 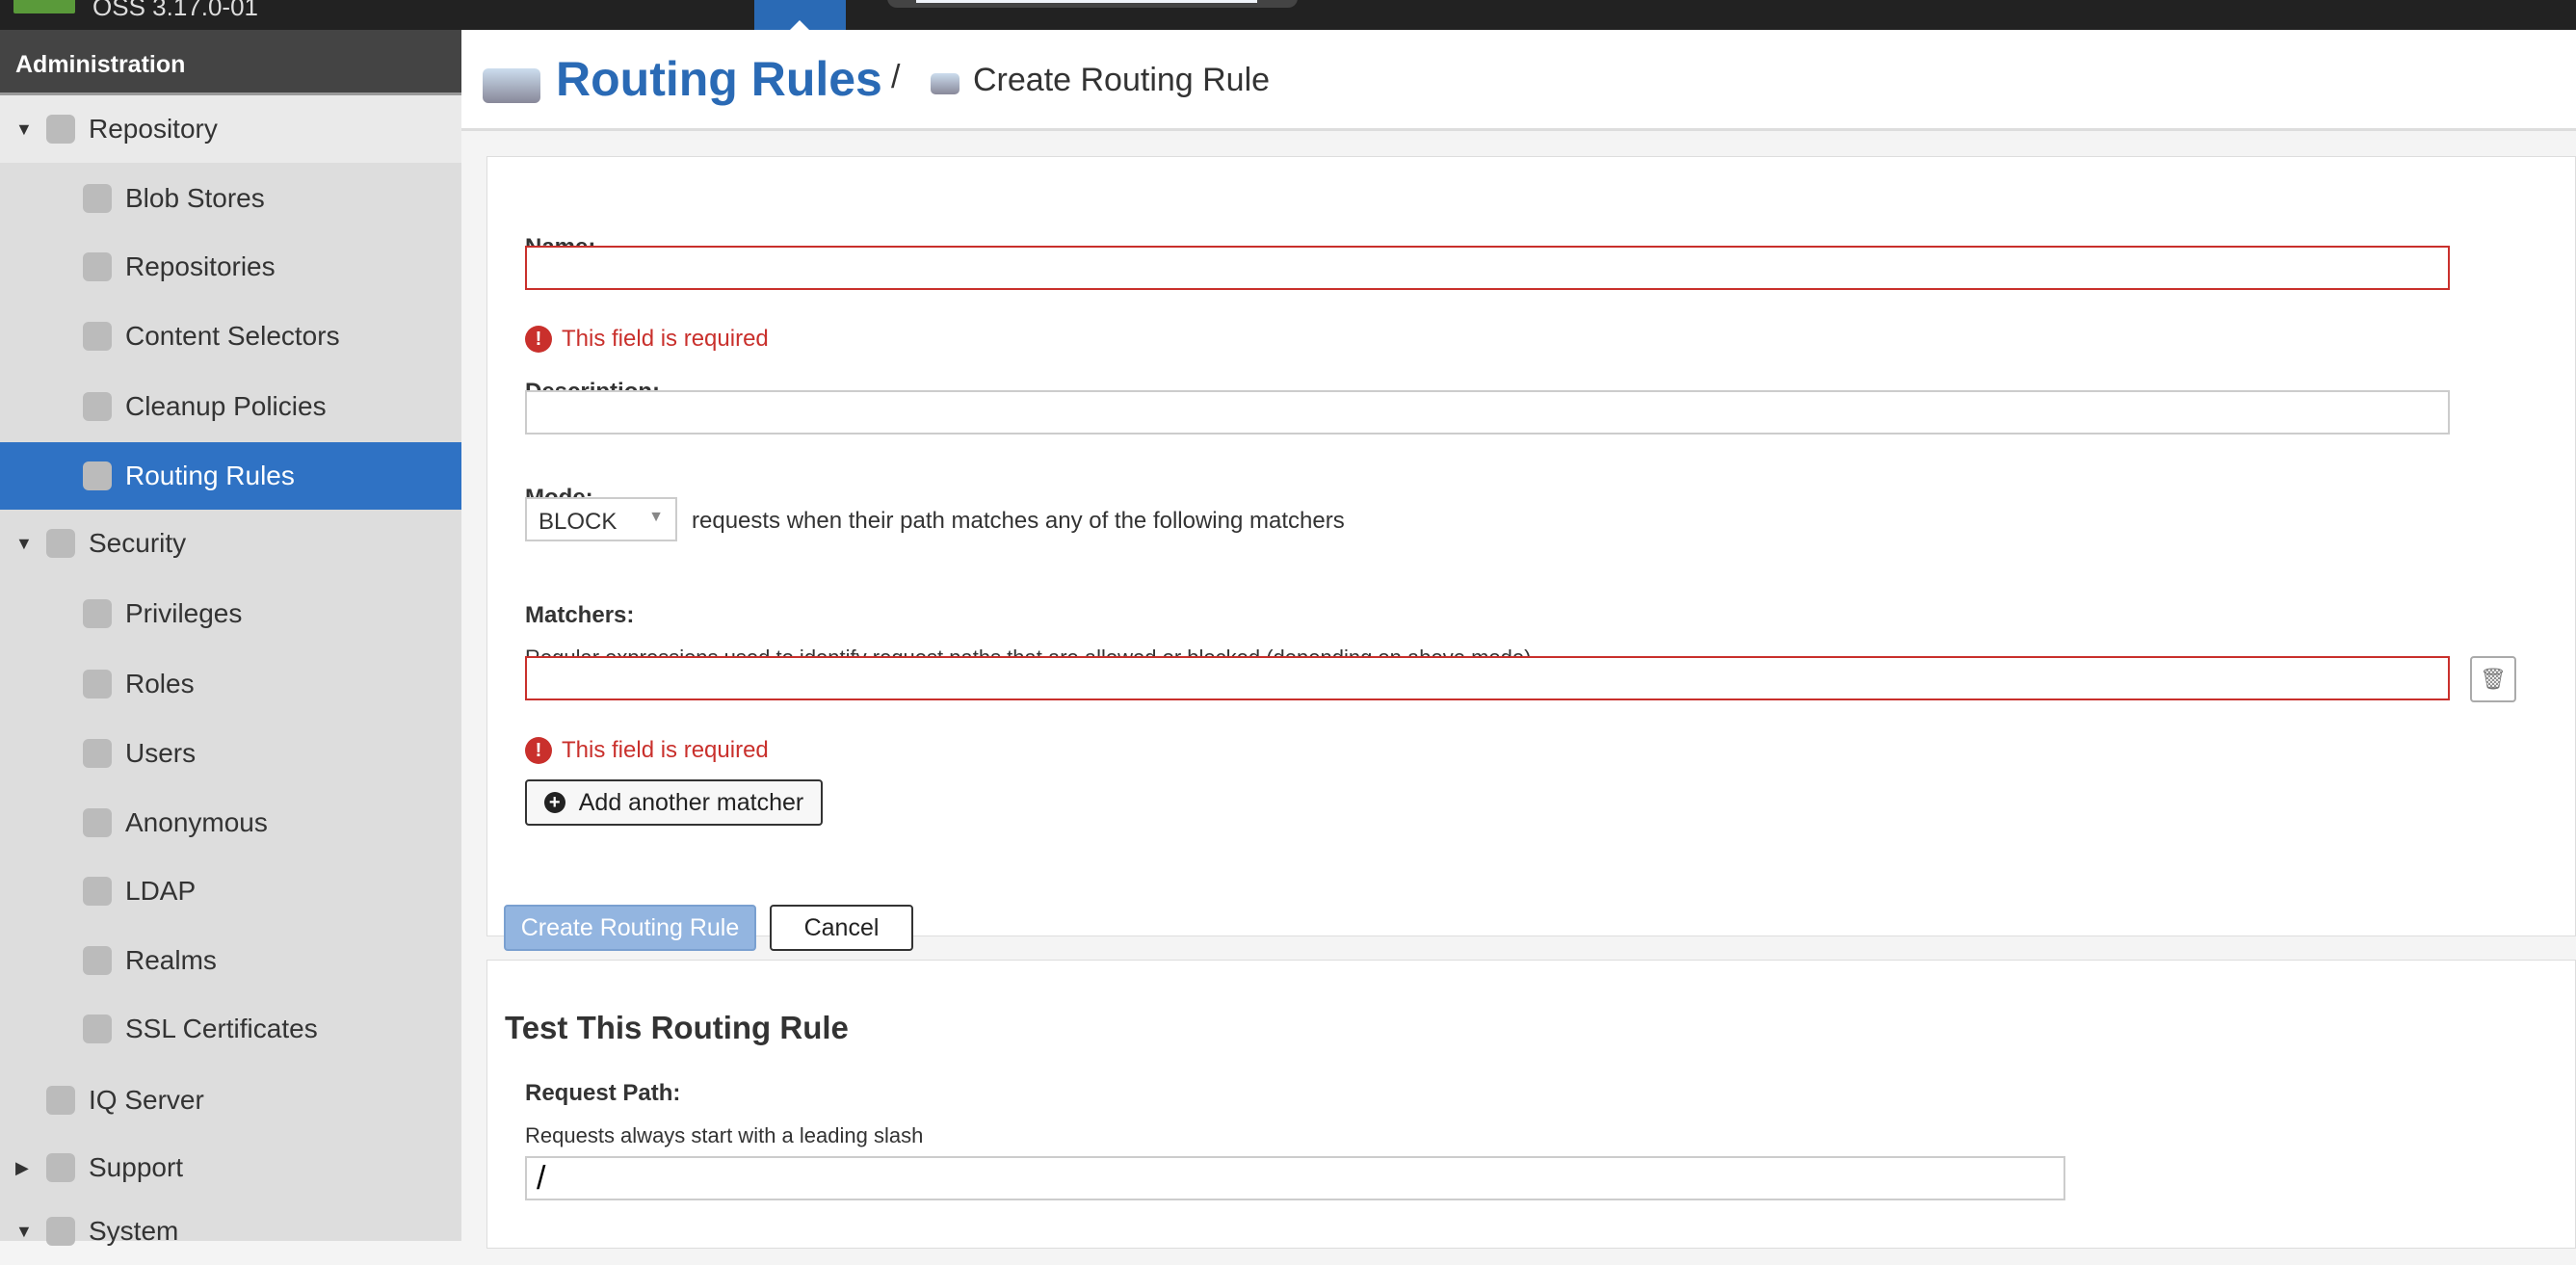 What do you see at coordinates (230, 684) in the screenshot?
I see `sidebar-item-roles: Roles` at bounding box center [230, 684].